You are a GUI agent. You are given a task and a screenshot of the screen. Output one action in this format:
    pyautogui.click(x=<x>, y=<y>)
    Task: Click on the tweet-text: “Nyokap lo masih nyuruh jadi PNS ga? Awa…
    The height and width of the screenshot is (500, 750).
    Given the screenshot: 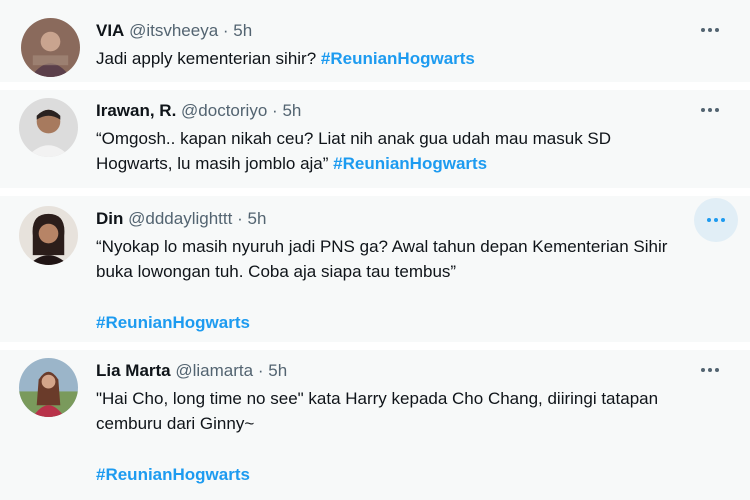 What is the action you would take?
    pyautogui.click(x=406, y=259)
    